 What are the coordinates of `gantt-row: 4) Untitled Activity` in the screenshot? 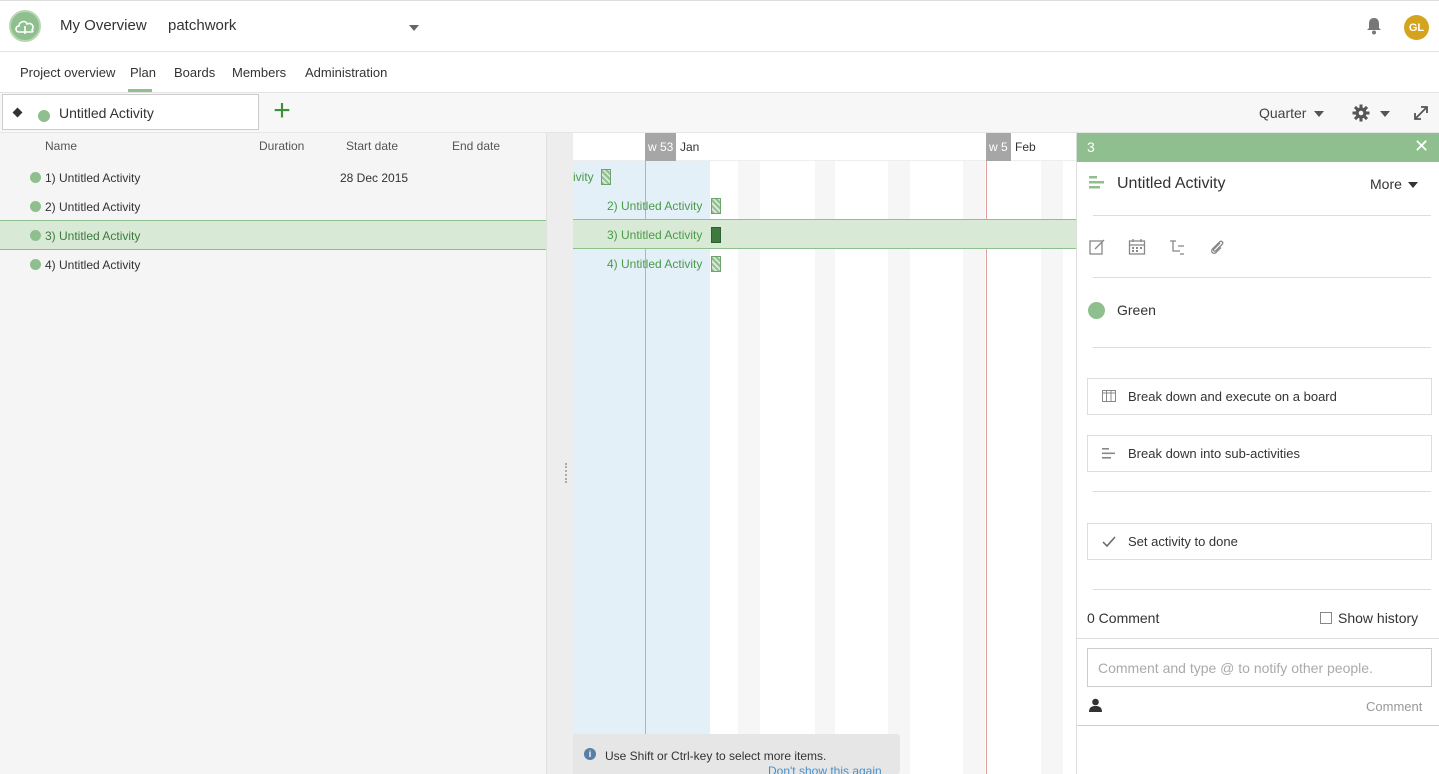 It's located at (824, 263).